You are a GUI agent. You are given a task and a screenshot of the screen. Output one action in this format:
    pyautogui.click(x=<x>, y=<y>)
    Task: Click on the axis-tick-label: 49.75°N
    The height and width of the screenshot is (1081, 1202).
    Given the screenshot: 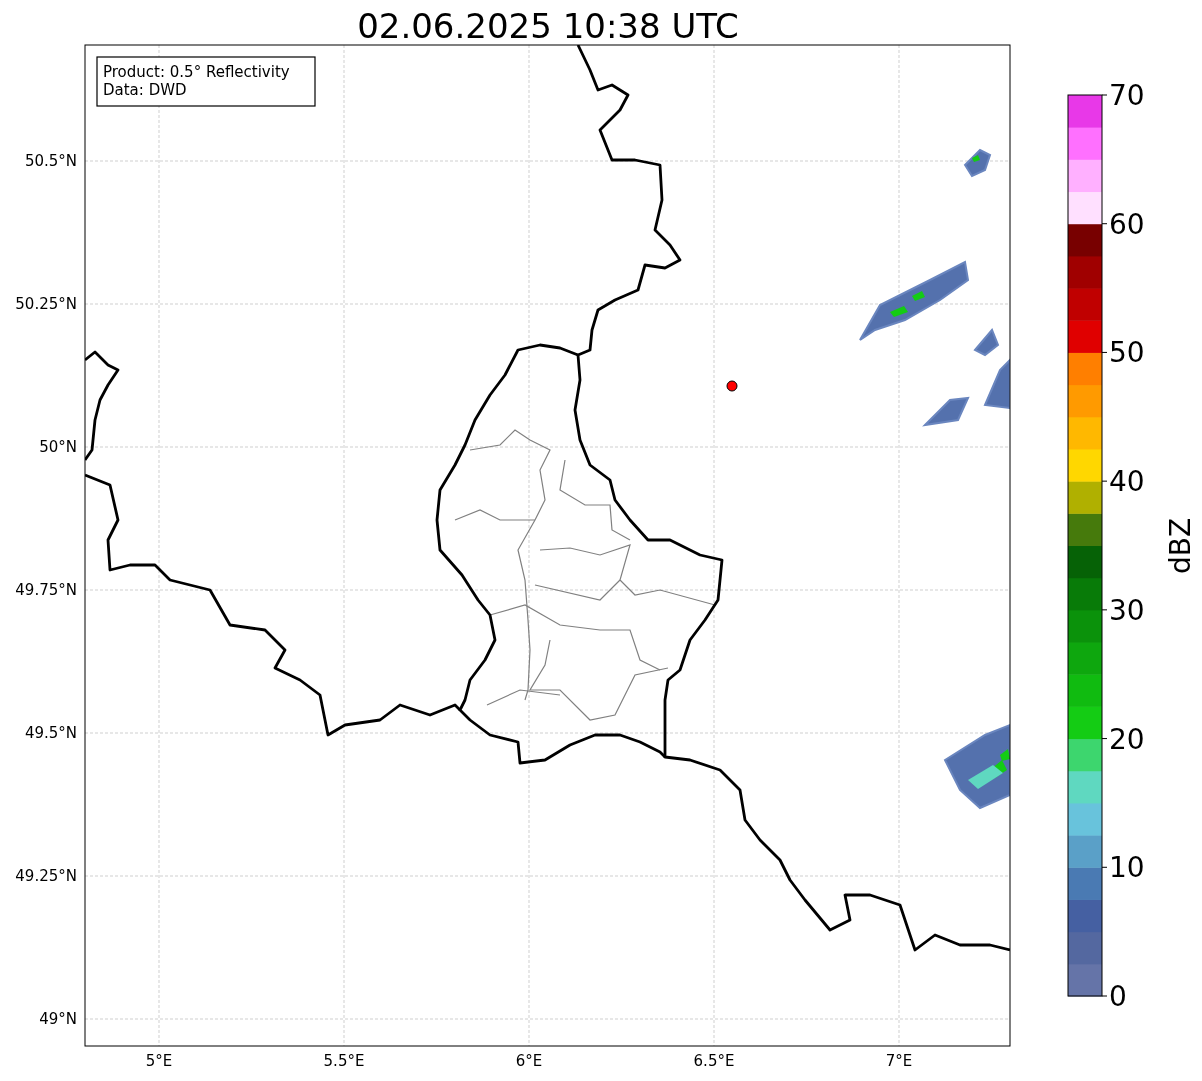 What is the action you would take?
    pyautogui.click(x=46, y=590)
    